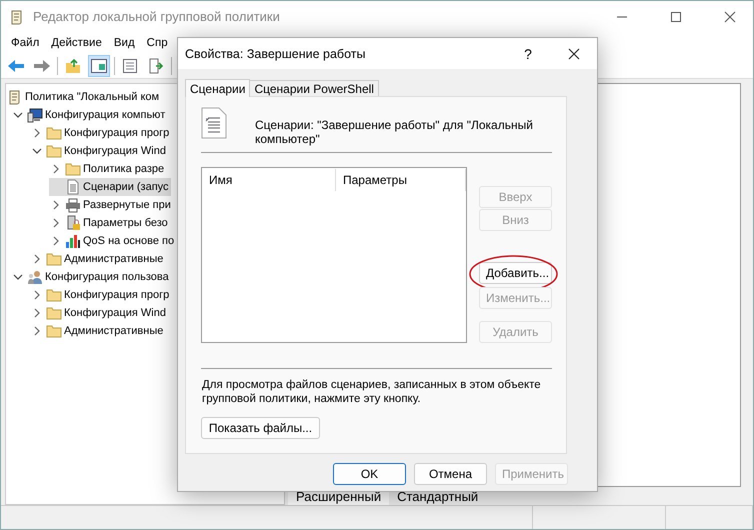  What do you see at coordinates (130, 66) in the screenshot?
I see `properties-icon` at bounding box center [130, 66].